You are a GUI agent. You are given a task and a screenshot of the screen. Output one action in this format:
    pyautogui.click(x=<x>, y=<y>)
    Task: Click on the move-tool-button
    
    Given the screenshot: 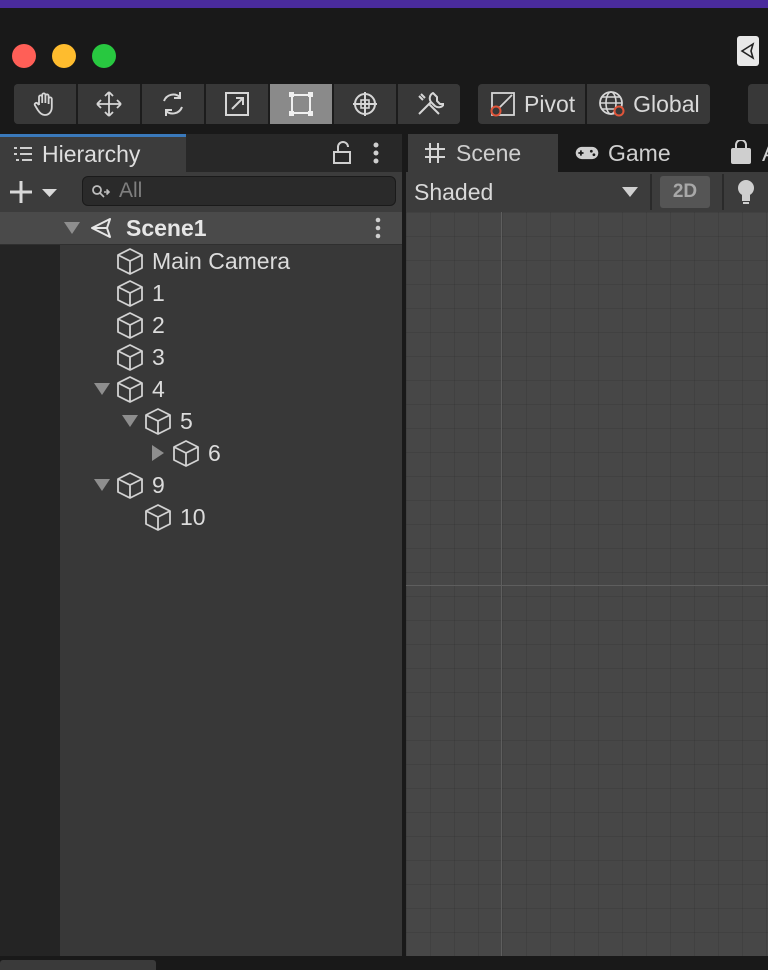 What is the action you would take?
    pyautogui.click(x=110, y=104)
    